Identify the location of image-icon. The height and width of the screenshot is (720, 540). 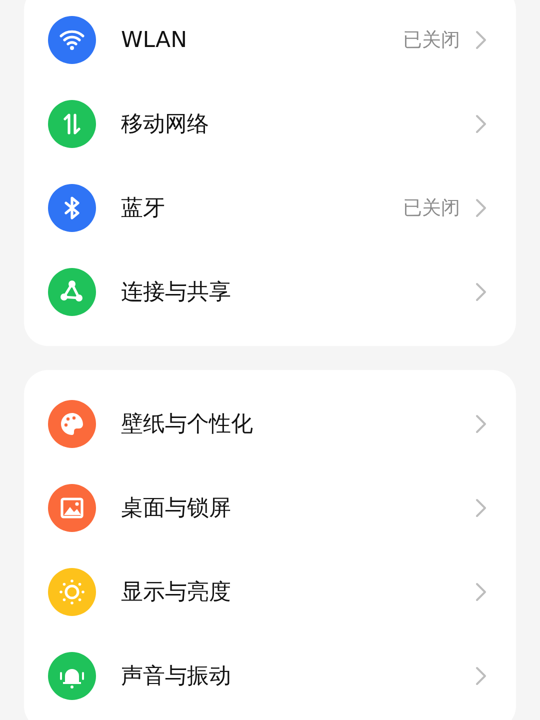
(72, 508).